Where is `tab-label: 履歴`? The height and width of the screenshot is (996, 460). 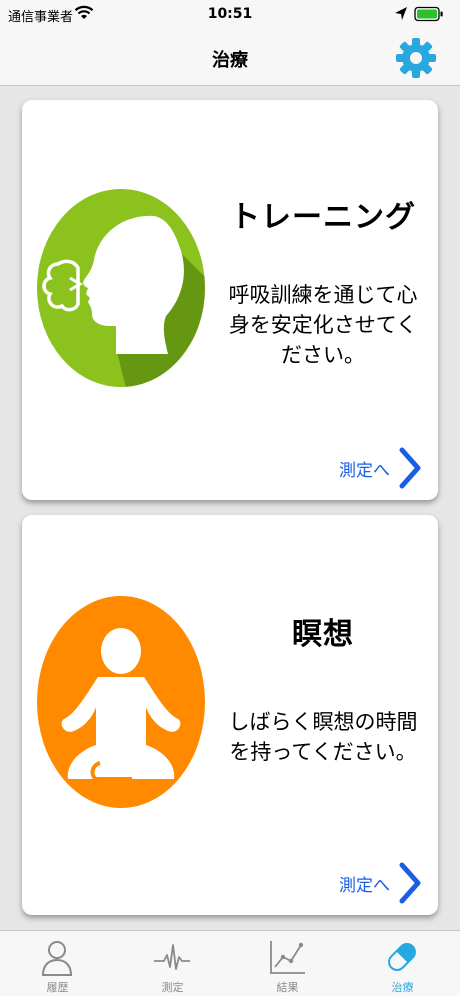
tab-label: 履歴 is located at coordinates (57, 987).